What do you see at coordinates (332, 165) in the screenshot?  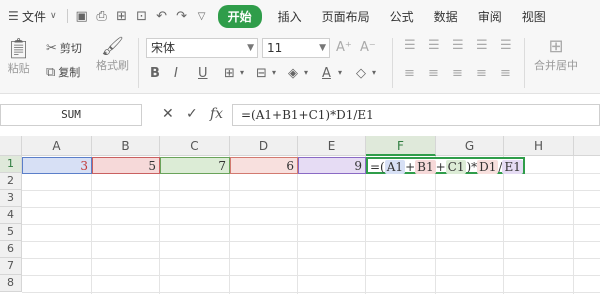 I see `cell-e1: 9` at bounding box center [332, 165].